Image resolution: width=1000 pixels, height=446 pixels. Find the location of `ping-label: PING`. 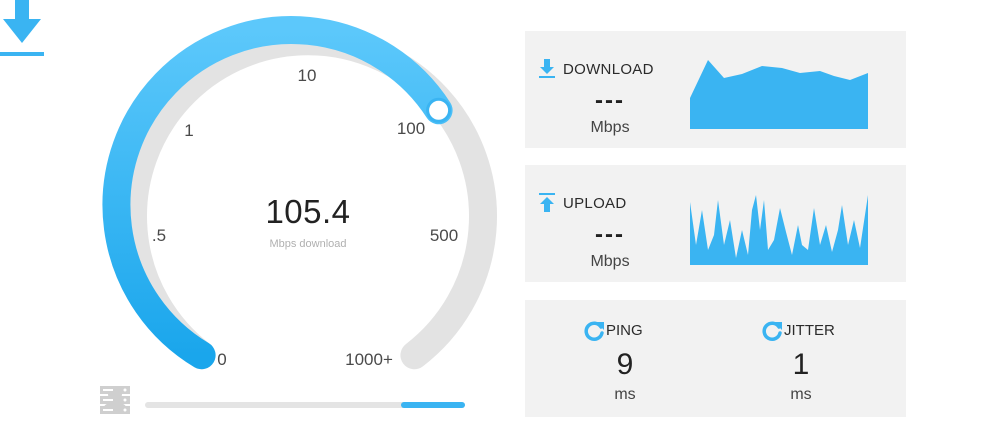

ping-label: PING is located at coordinates (624, 330).